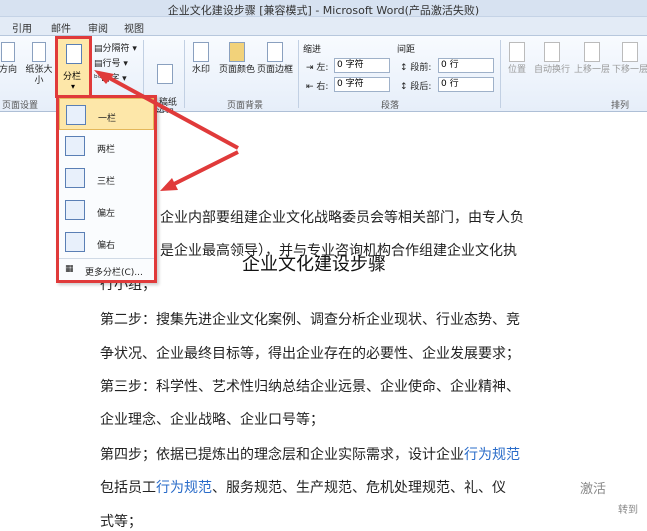  Describe the element at coordinates (104, 77) in the screenshot. I see `arrowhead-icon` at that location.